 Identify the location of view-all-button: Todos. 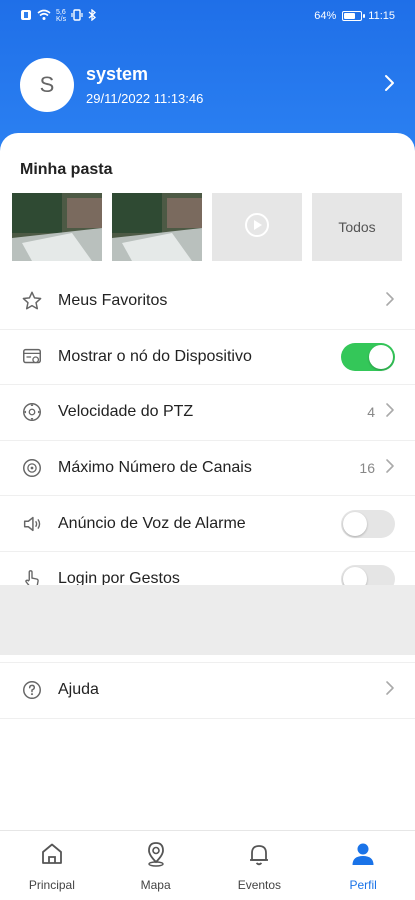
(357, 227).